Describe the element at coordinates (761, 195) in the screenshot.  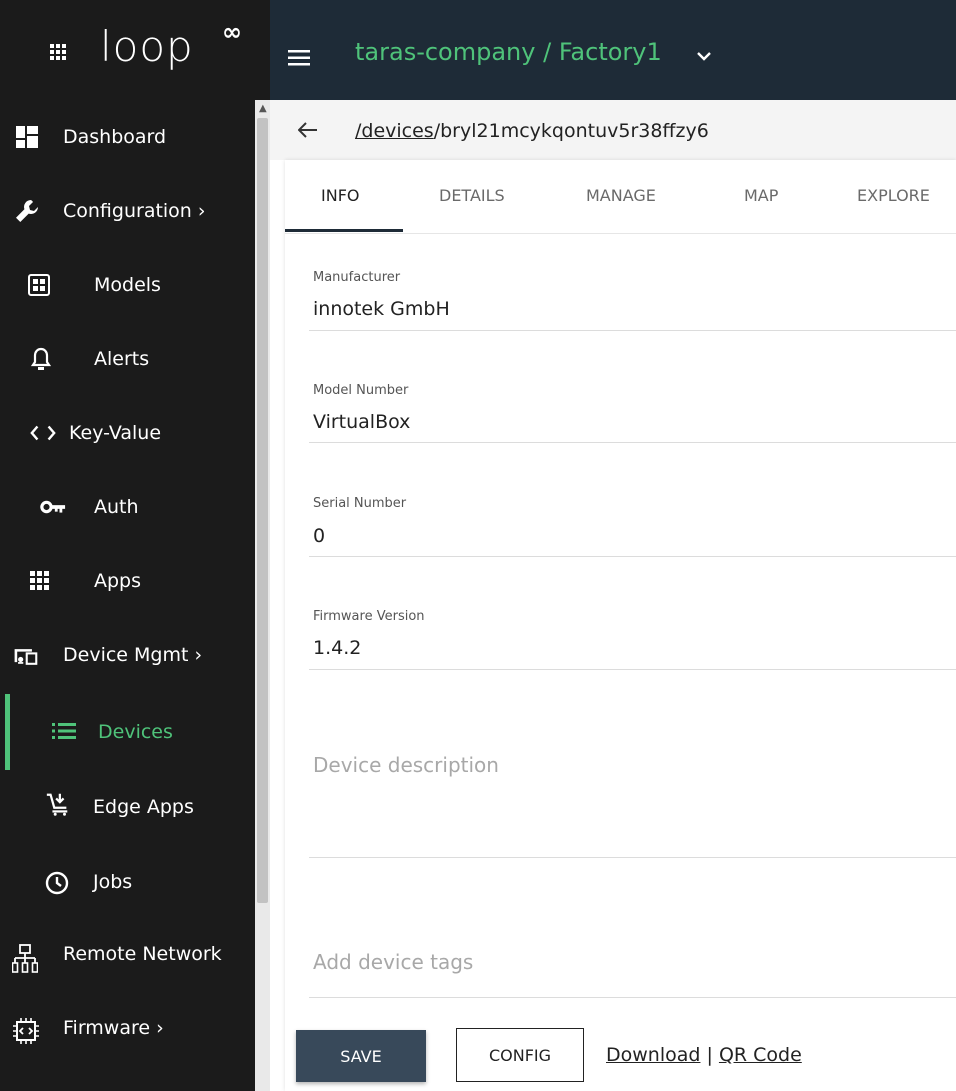
I see `tab-map: MAP` at that location.